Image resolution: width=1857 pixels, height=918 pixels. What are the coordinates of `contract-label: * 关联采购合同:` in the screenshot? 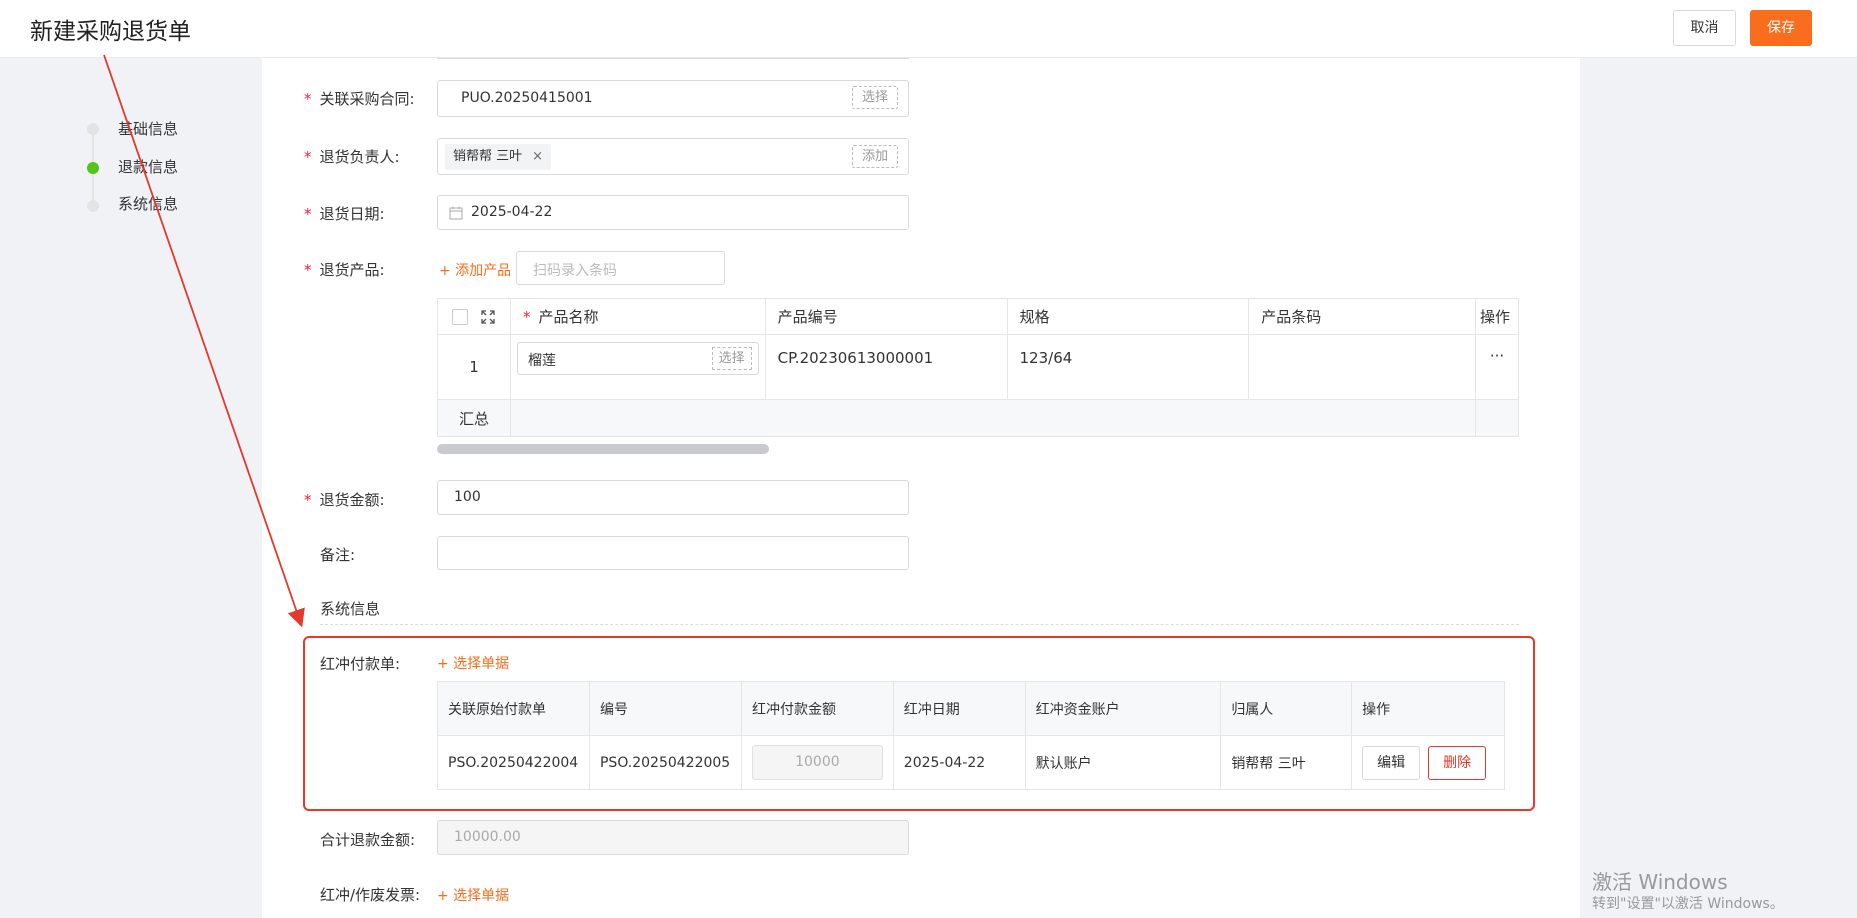 It's located at (359, 99).